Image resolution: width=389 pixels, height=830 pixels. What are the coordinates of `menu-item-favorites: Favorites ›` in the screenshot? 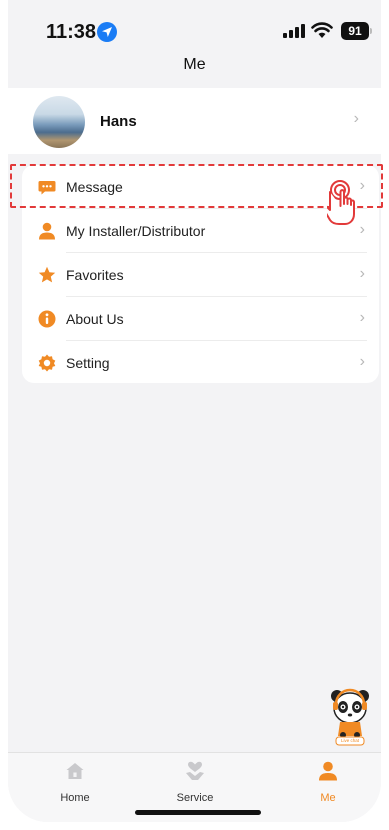 It's located at (200, 275).